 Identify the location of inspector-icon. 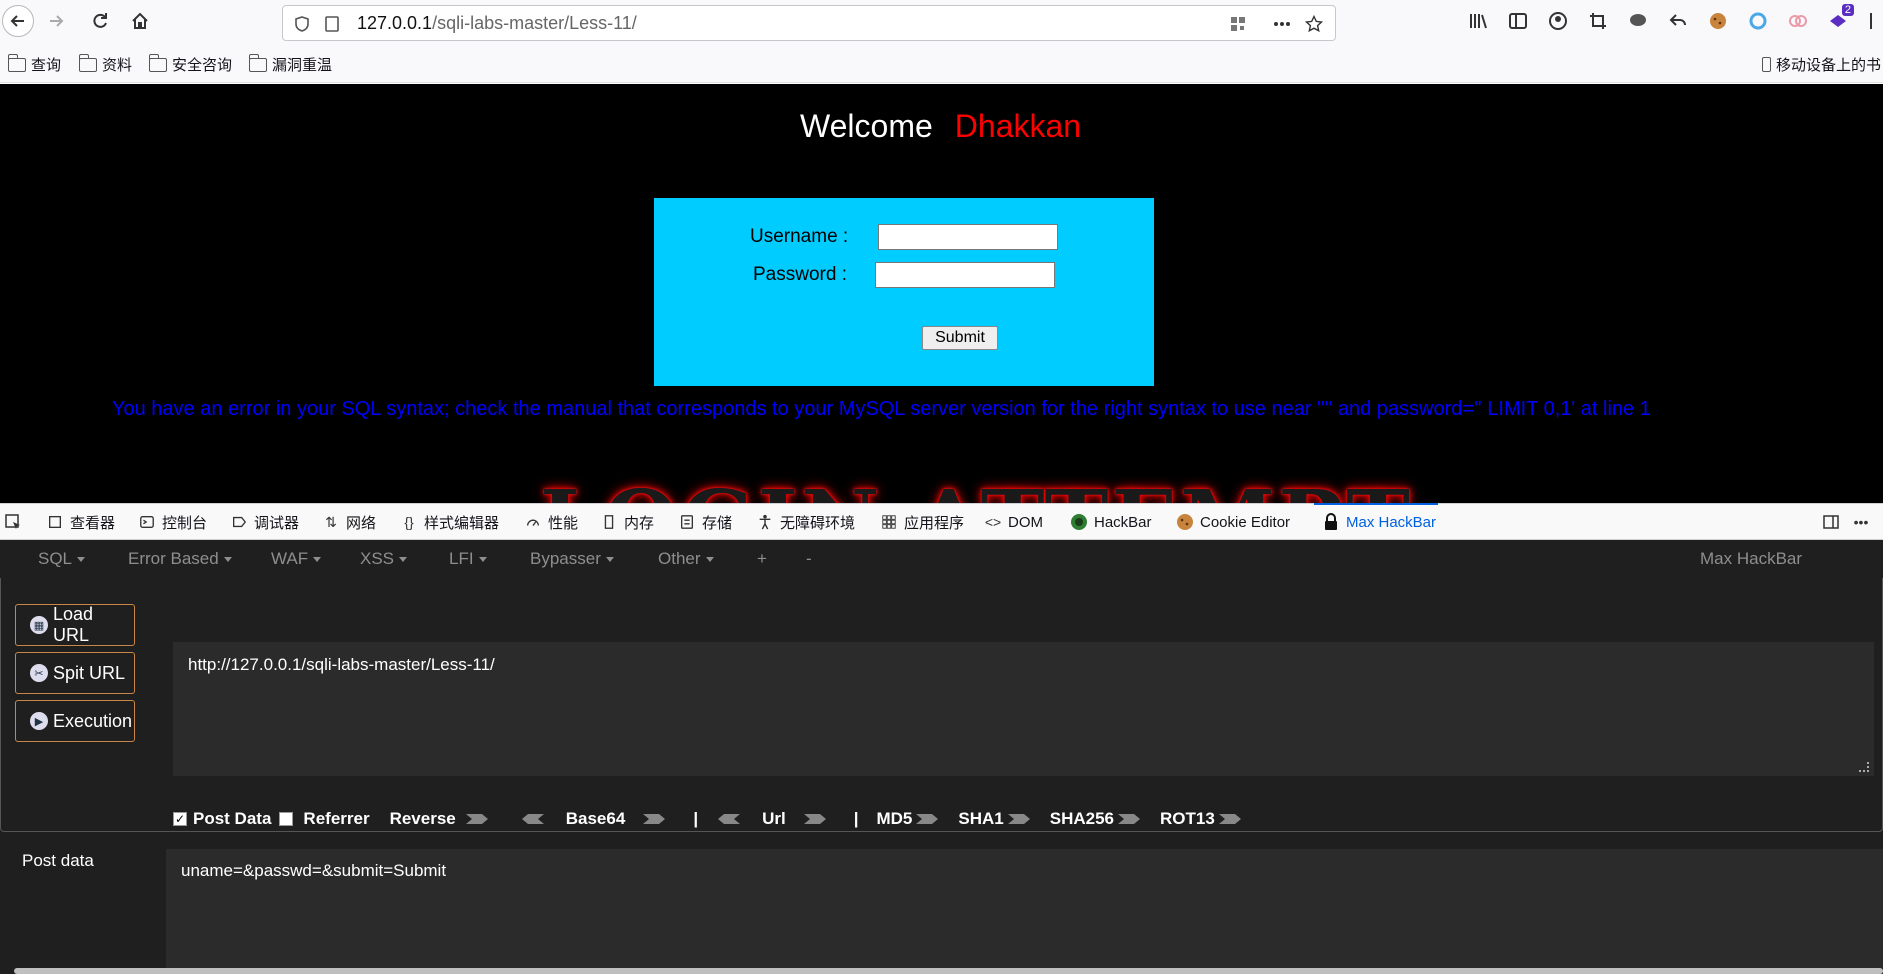
(55, 522).